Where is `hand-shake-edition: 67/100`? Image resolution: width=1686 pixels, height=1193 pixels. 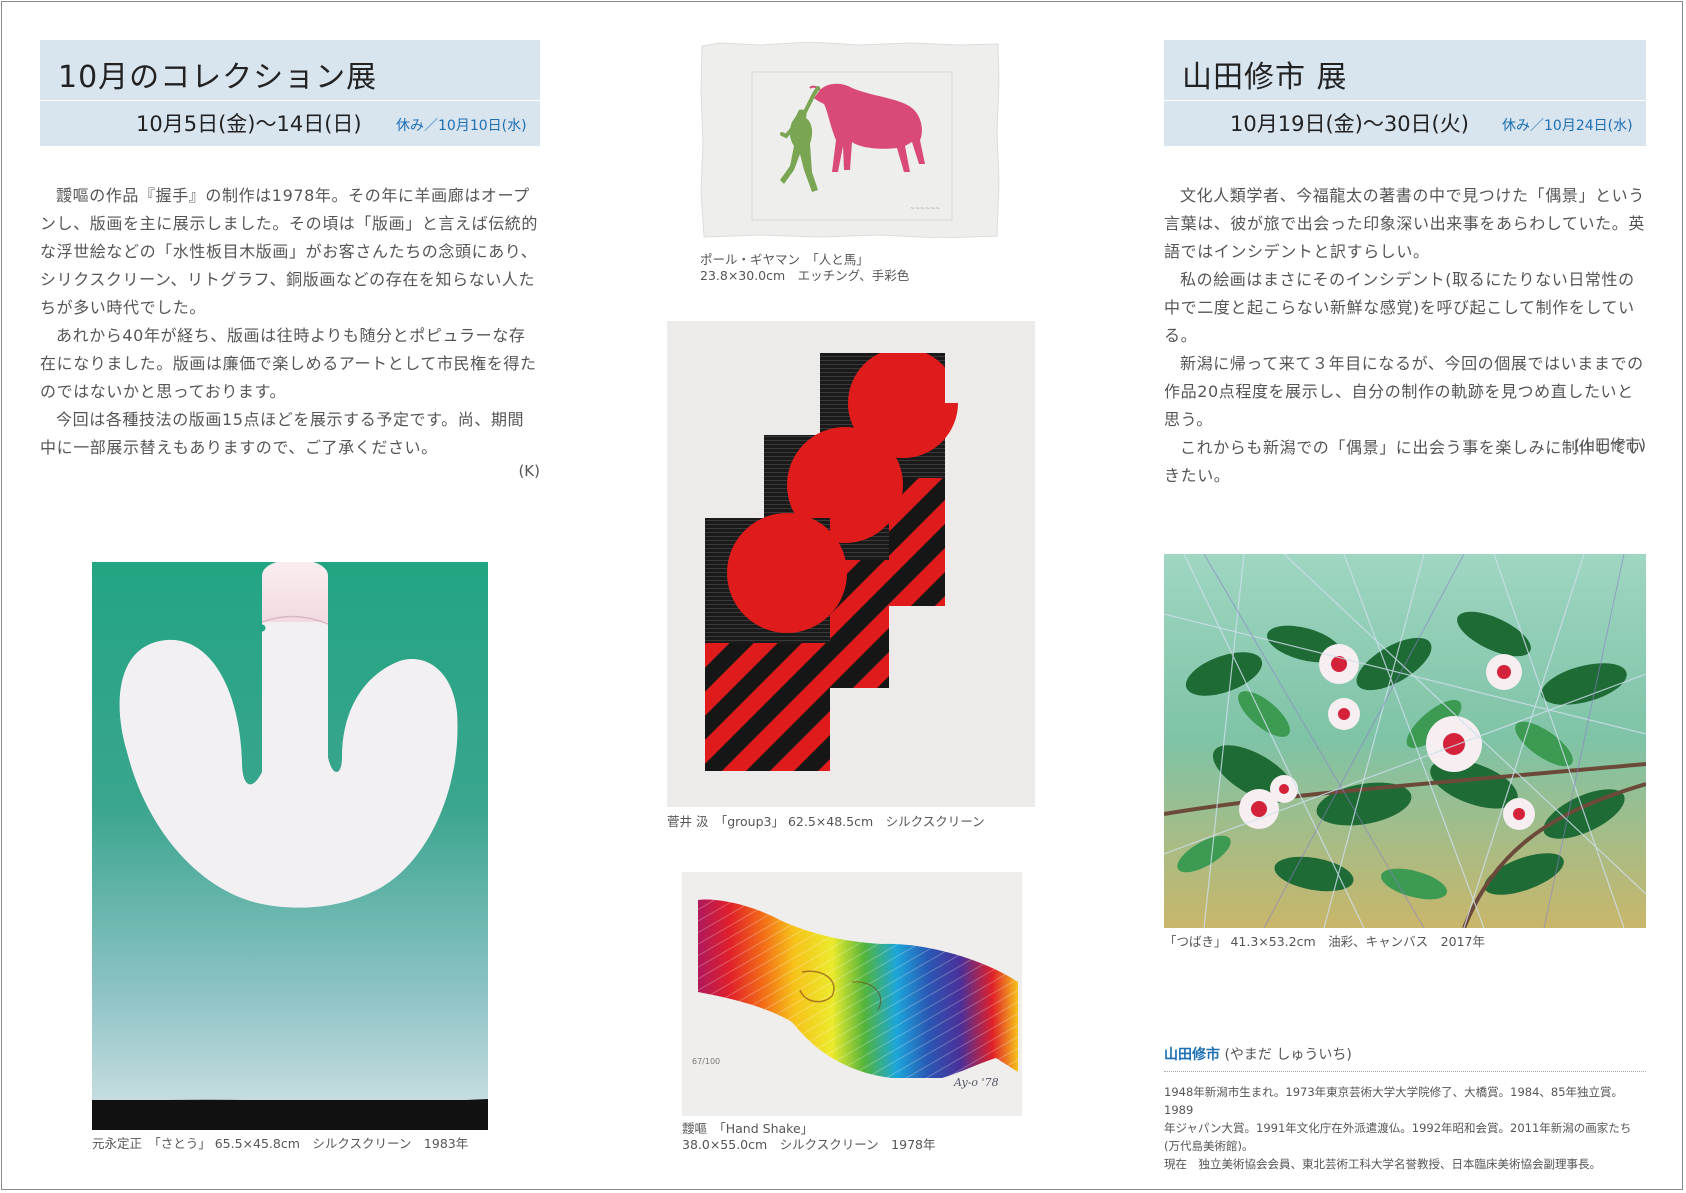 hand-shake-edition: 67/100 is located at coordinates (706, 1061).